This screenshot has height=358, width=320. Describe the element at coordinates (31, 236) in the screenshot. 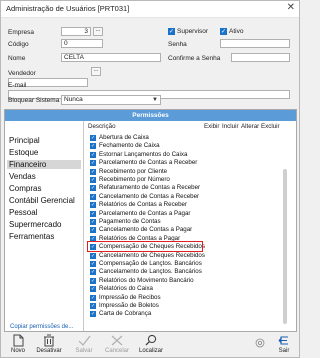

I see `category-item: Ferramentas` at that location.